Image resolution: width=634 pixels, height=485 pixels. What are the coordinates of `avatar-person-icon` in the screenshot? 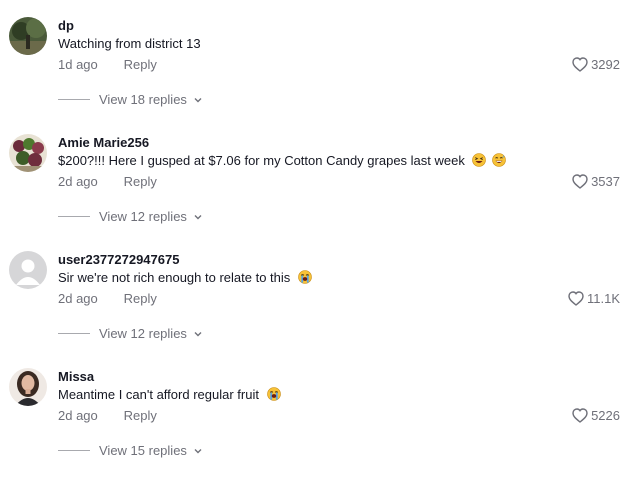 It's located at (28, 387).